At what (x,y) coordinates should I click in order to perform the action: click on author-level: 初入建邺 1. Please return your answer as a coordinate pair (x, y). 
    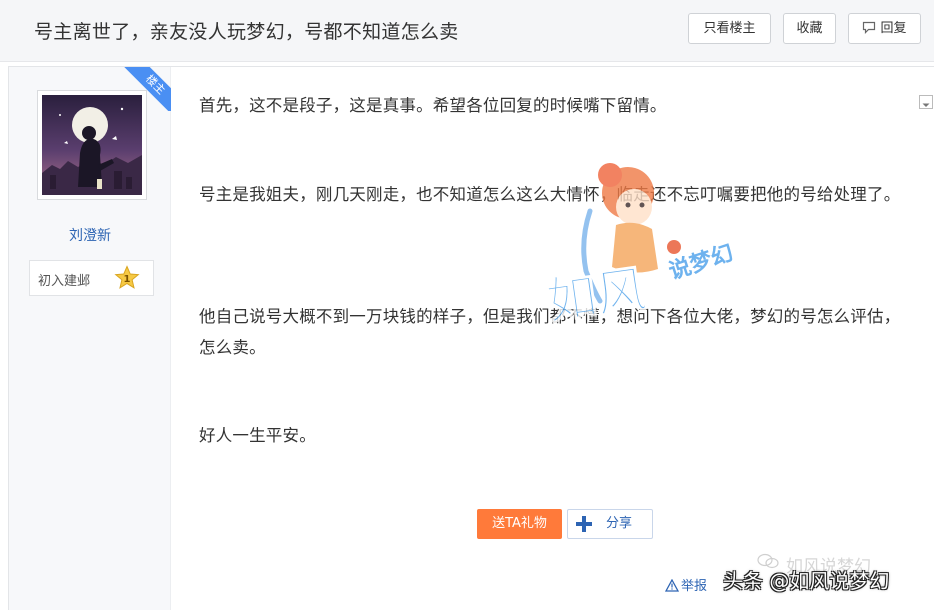
    Looking at the image, I should click on (91, 278).